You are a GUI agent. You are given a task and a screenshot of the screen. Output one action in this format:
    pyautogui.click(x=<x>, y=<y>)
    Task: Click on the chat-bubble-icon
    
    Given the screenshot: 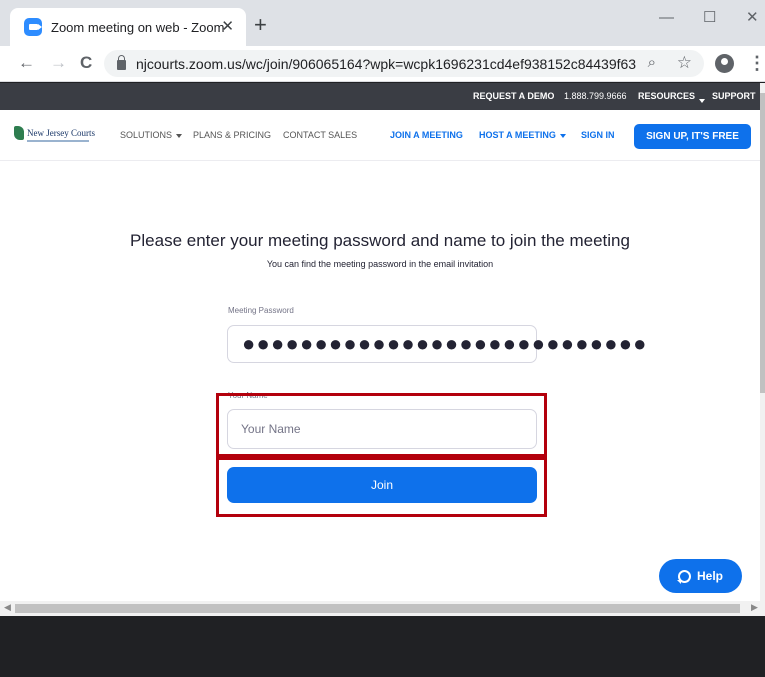 What is the action you would take?
    pyautogui.click(x=683, y=576)
    